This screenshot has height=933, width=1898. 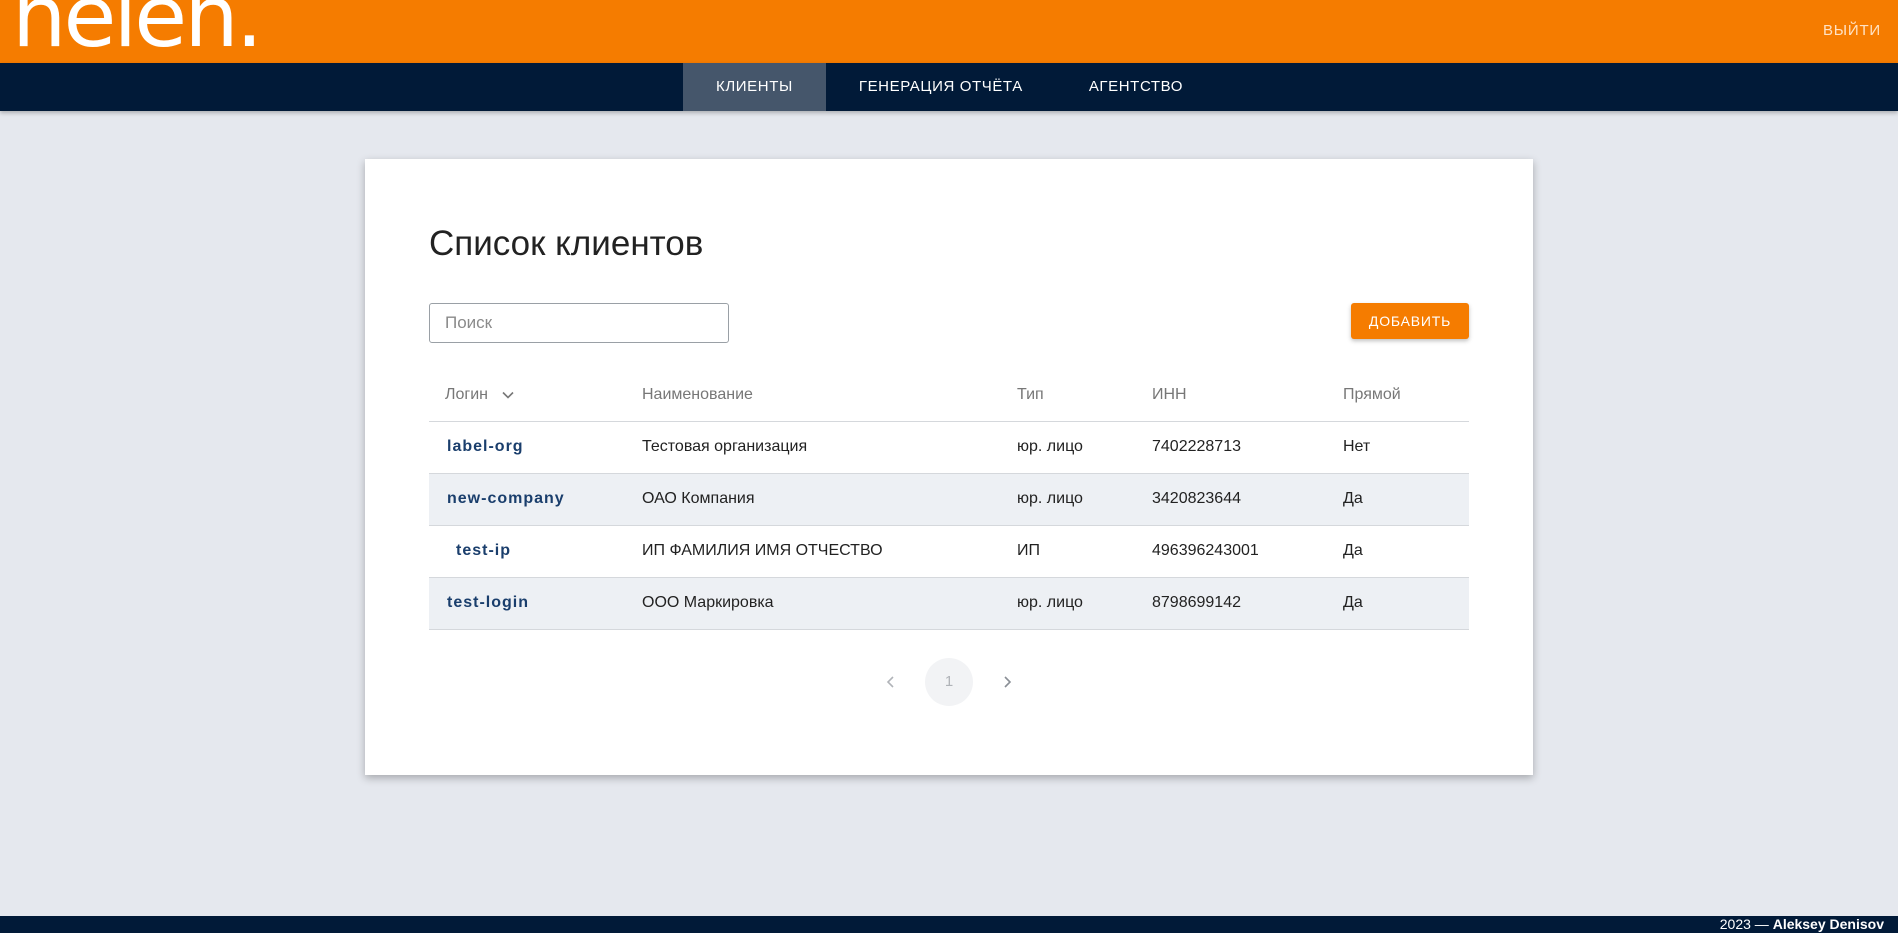 I want to click on cell-inn: 8798699142, so click(x=1247, y=603).